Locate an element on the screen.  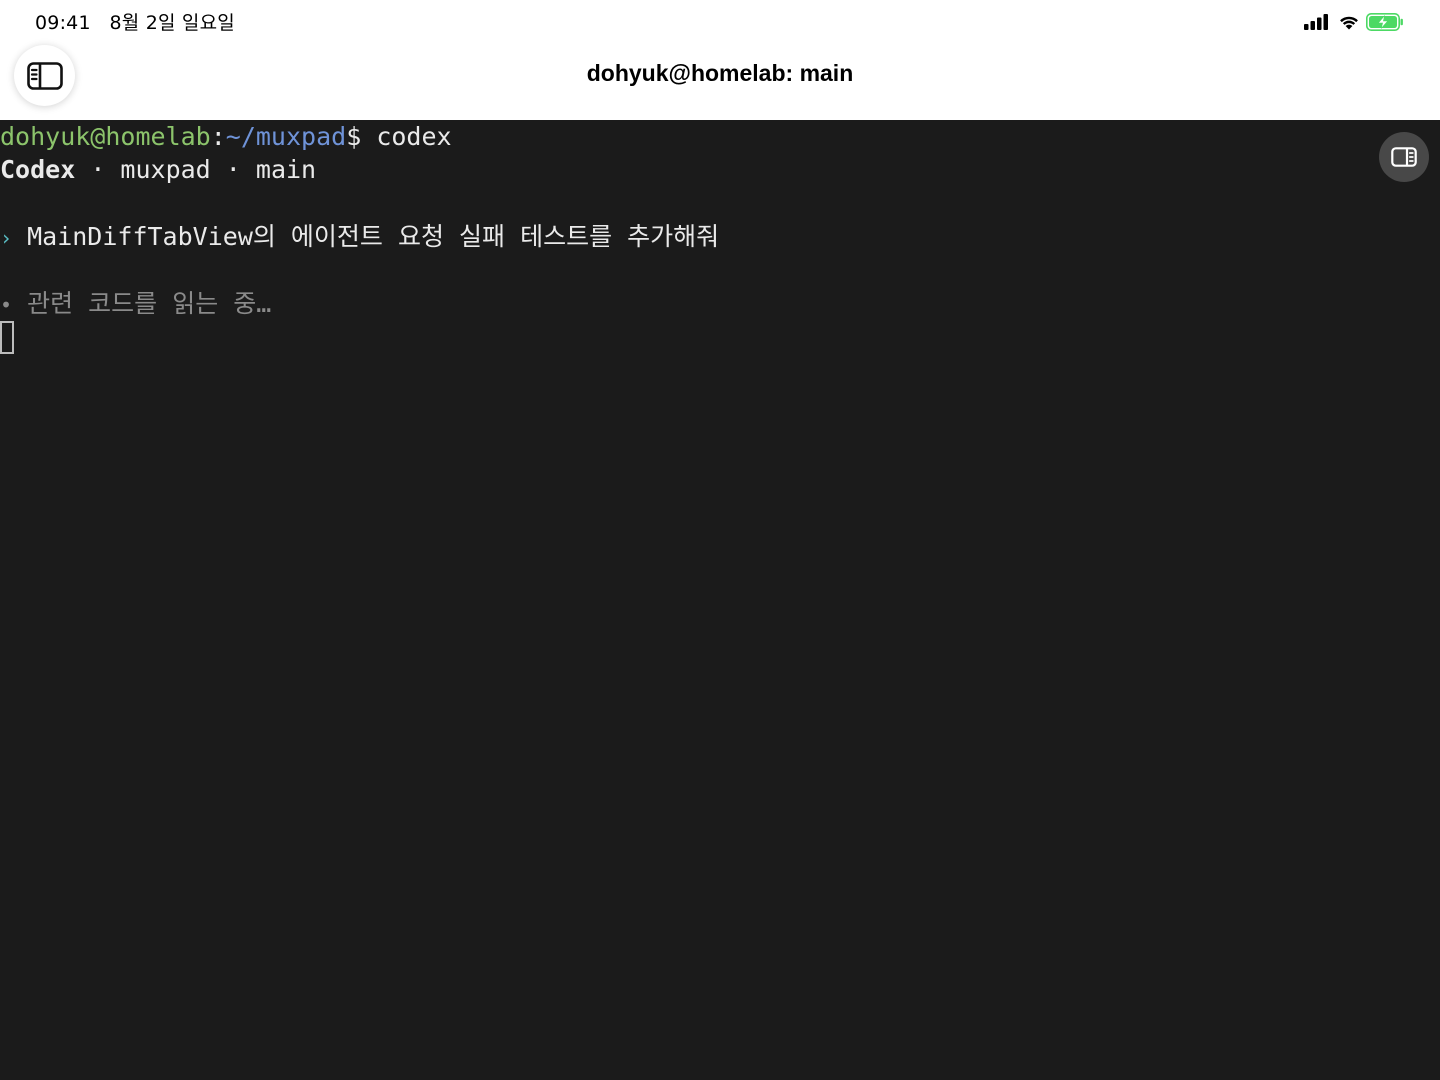
cellular-signal-icon is located at coordinates (1316, 22).